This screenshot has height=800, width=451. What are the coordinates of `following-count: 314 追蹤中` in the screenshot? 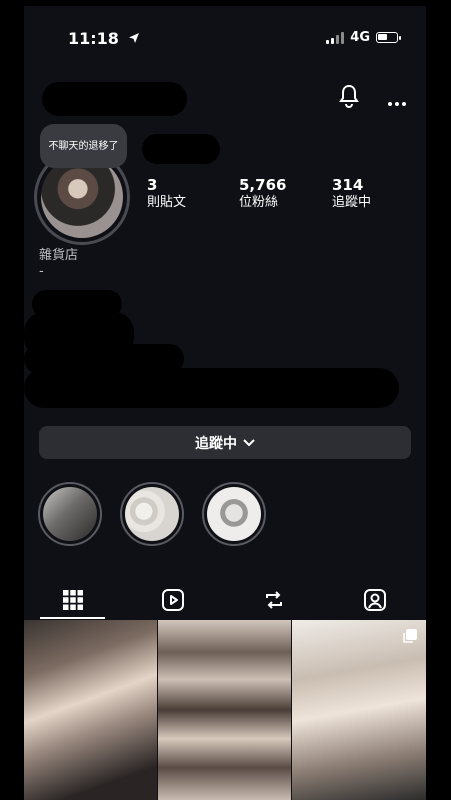 It's located at (351, 194).